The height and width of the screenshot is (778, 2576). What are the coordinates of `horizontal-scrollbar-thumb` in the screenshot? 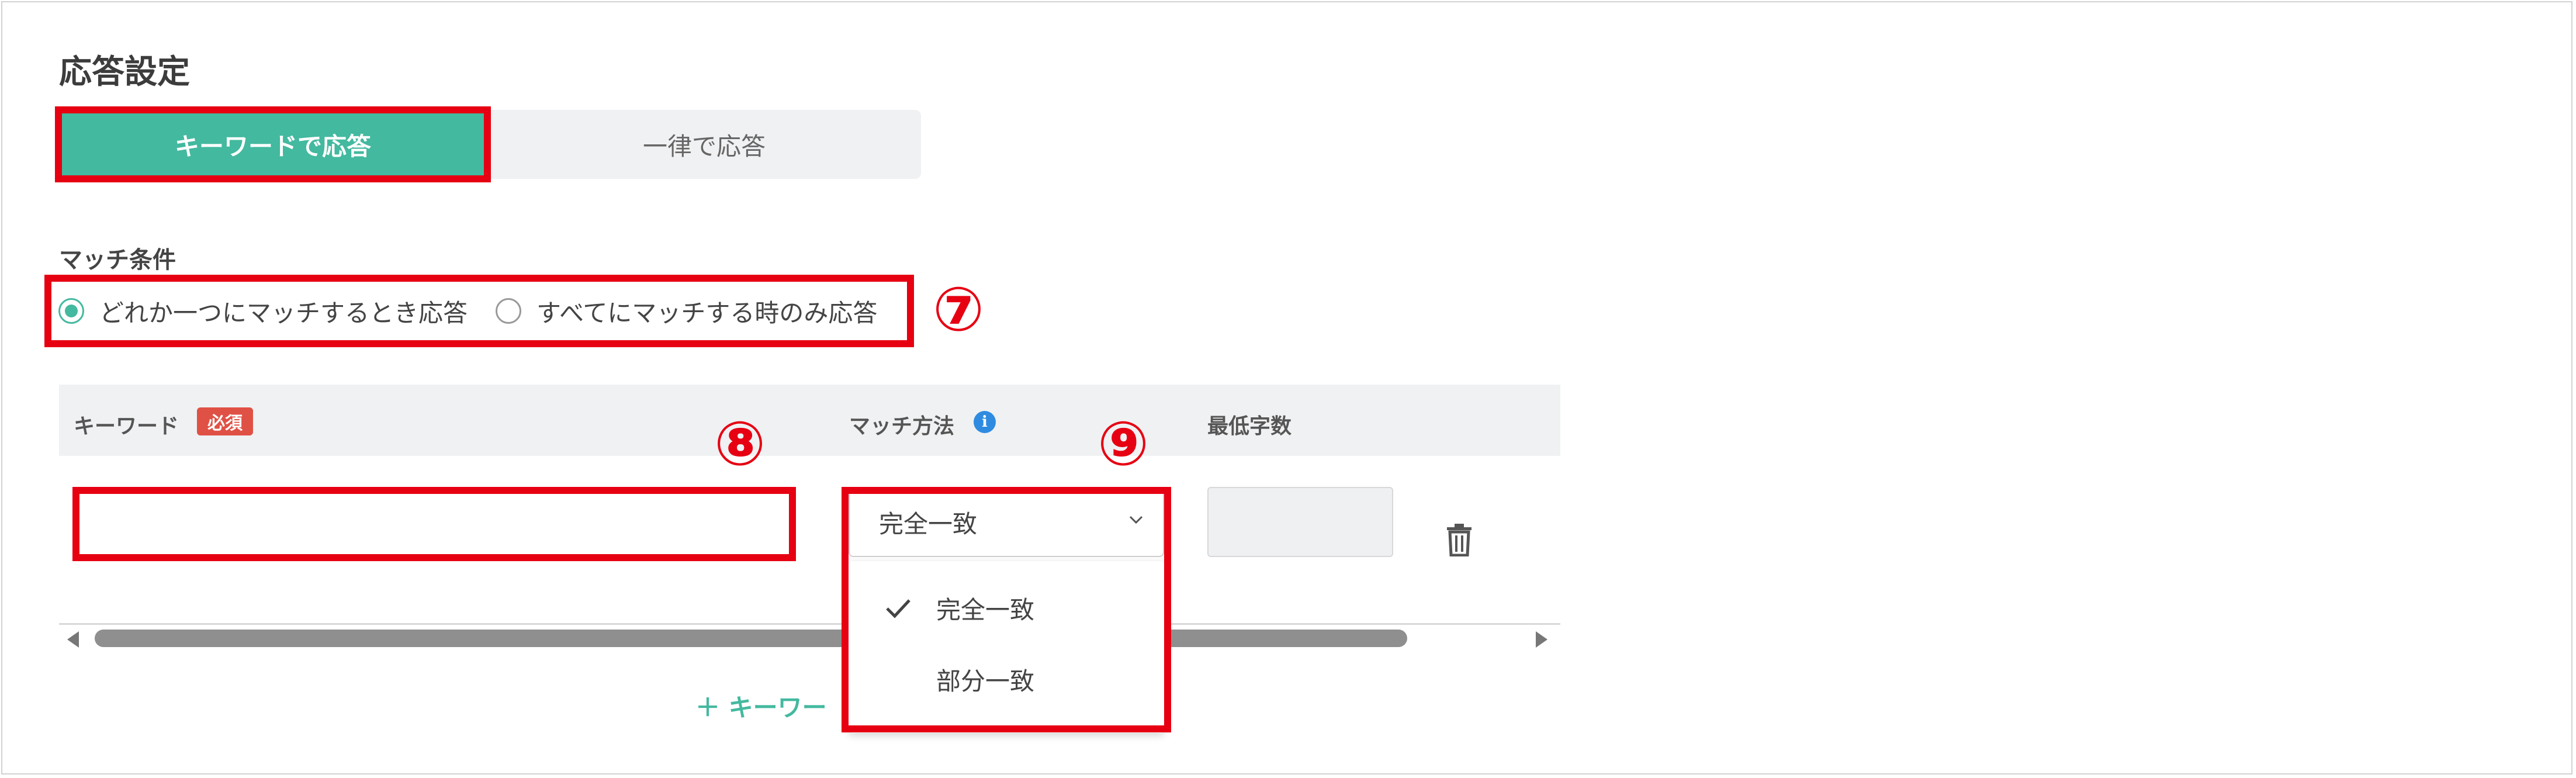 It's located at (751, 638).